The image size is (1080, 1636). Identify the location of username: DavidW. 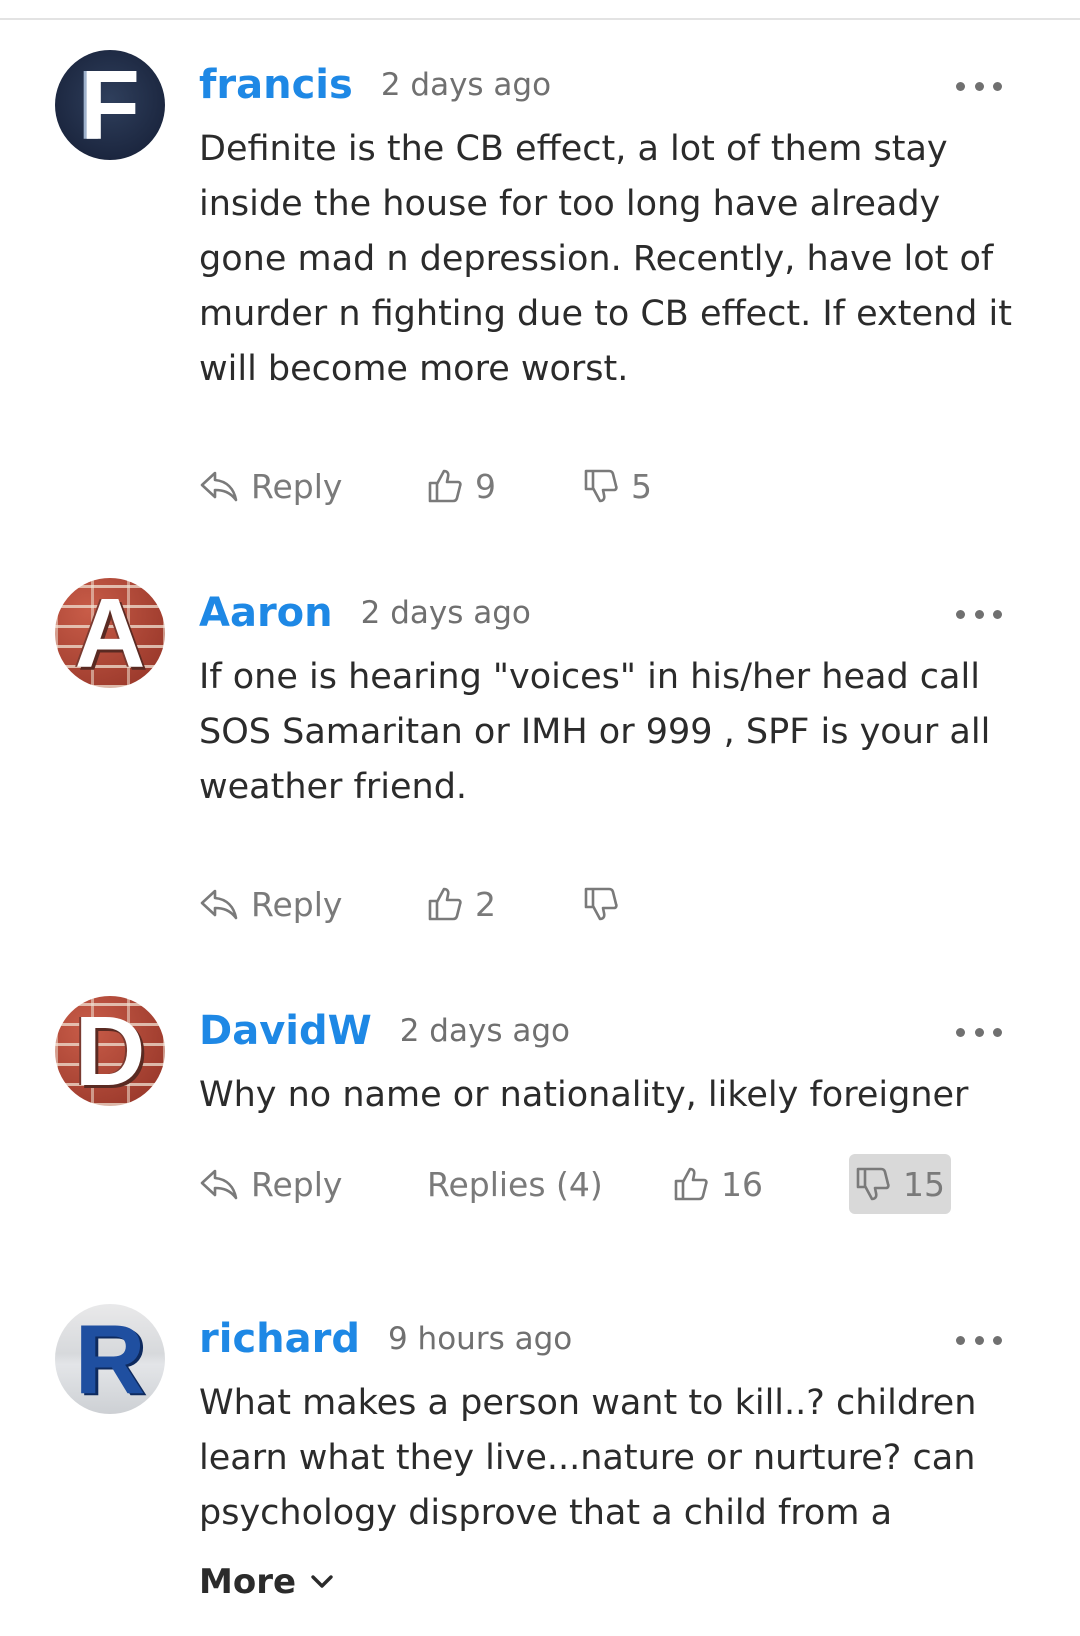
(285, 1031).